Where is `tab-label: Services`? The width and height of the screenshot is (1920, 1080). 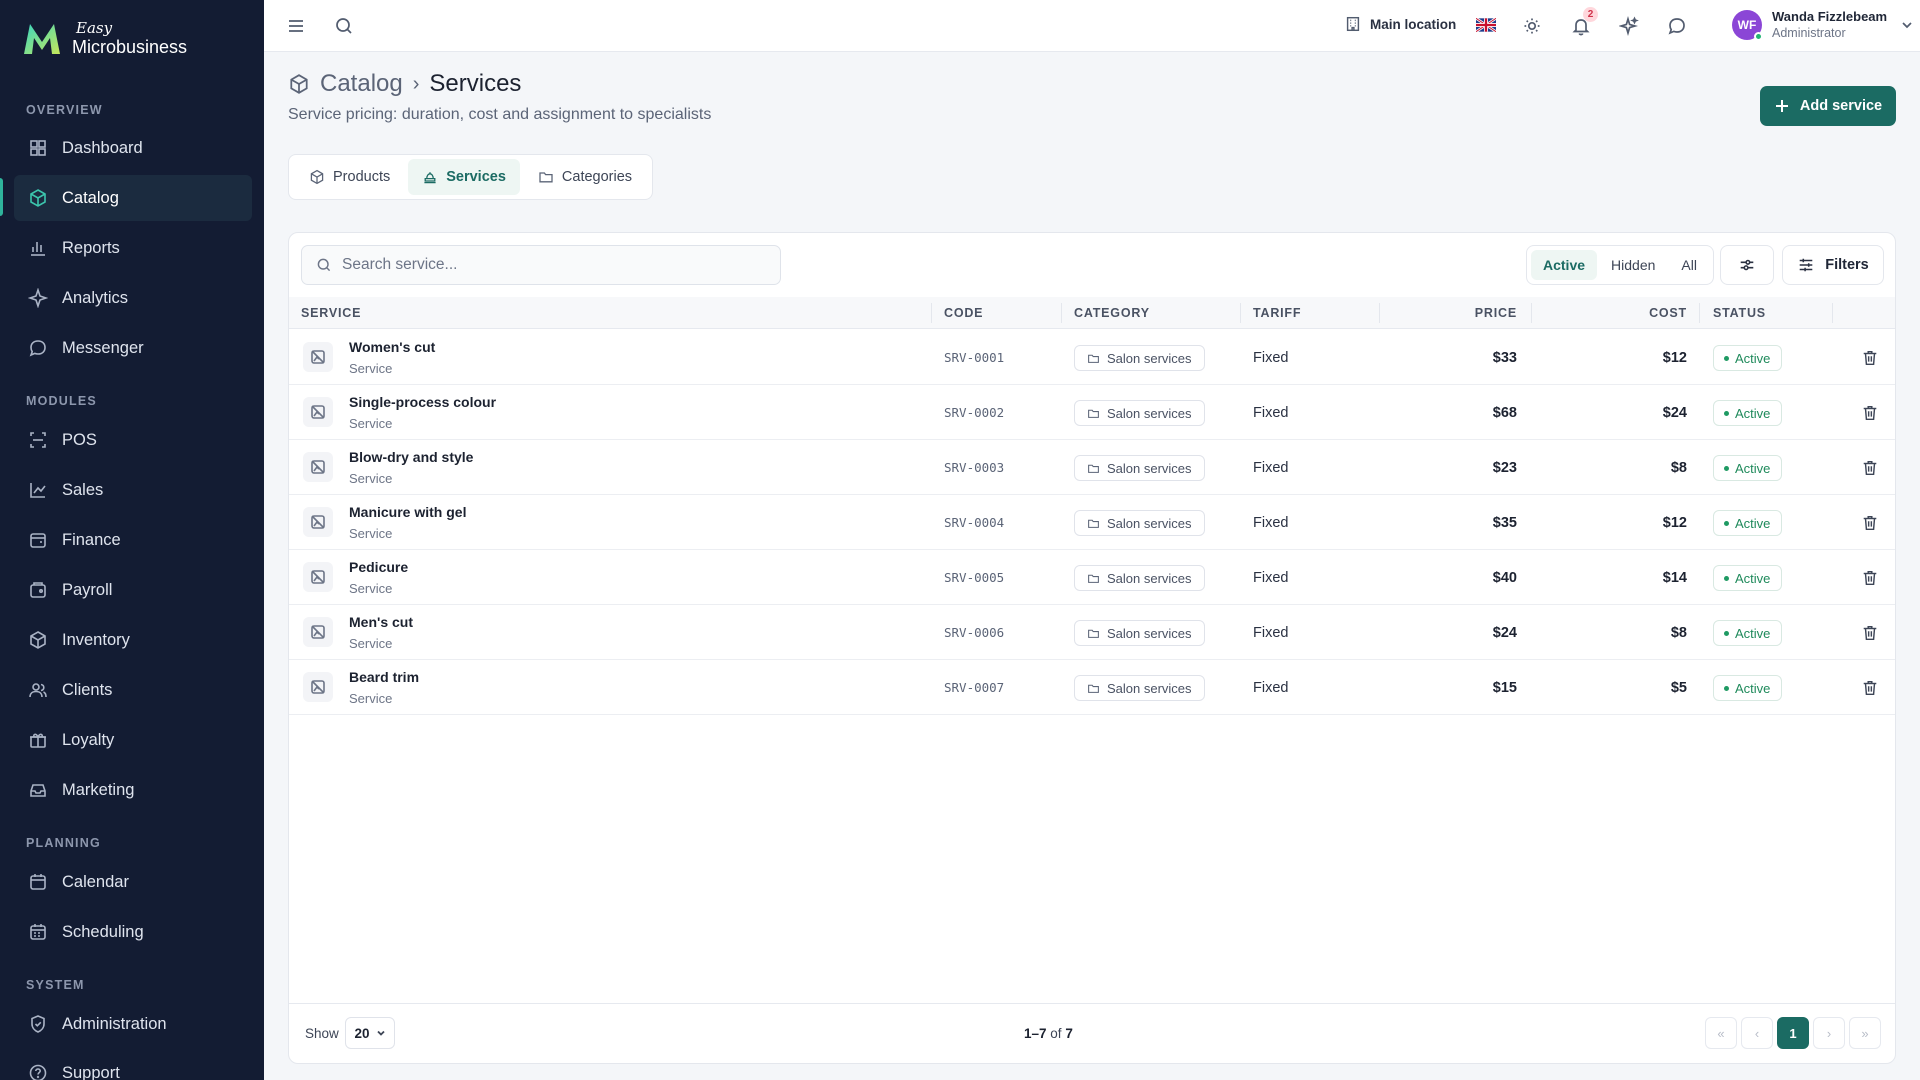
tab-label: Services is located at coordinates (476, 177).